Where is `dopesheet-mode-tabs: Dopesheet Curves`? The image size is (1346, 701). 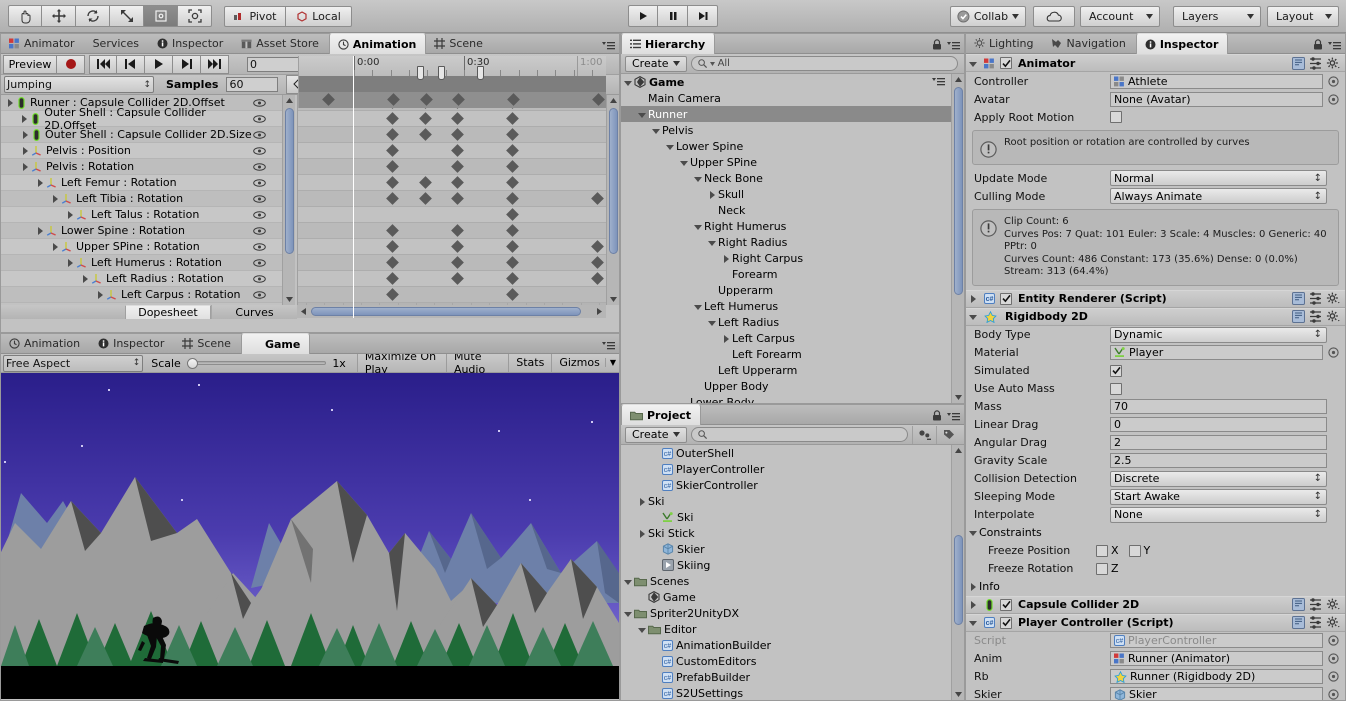
dopesheet-mode-tabs: Dopesheet Curves is located at coordinates (149, 312).